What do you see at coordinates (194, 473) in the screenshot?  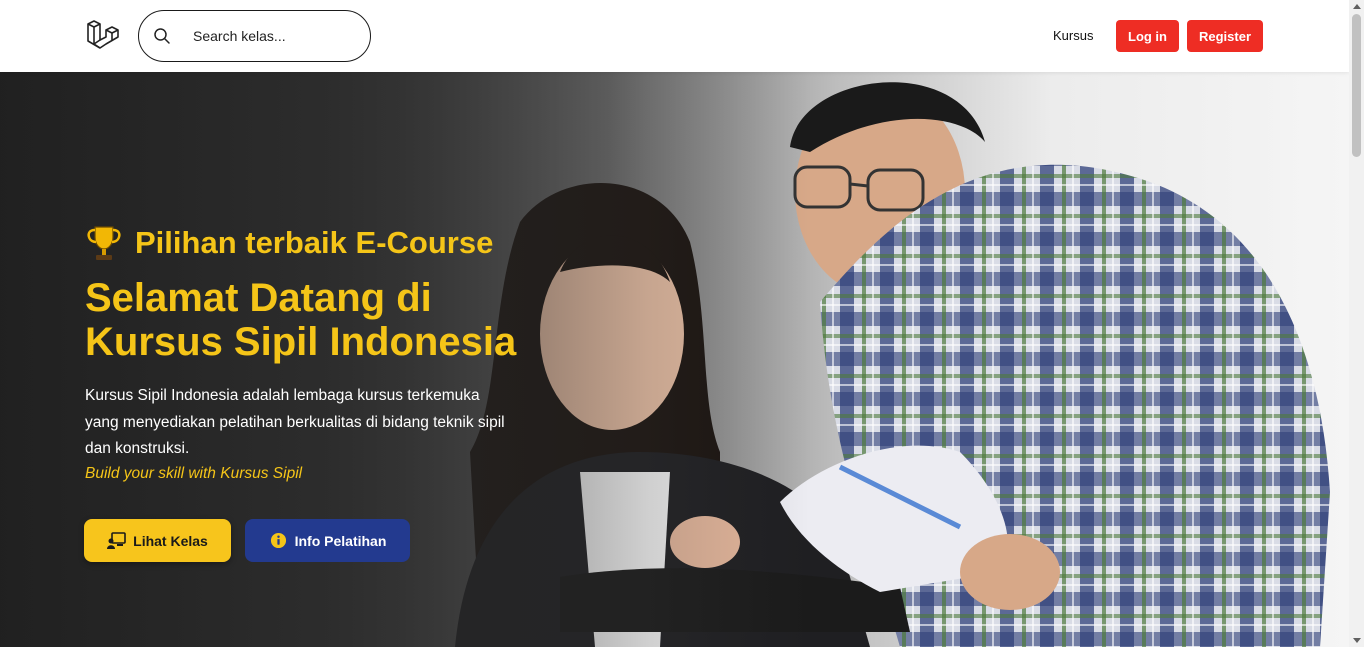 I see `hero-slogan: Build your skill with Kursus Sipil` at bounding box center [194, 473].